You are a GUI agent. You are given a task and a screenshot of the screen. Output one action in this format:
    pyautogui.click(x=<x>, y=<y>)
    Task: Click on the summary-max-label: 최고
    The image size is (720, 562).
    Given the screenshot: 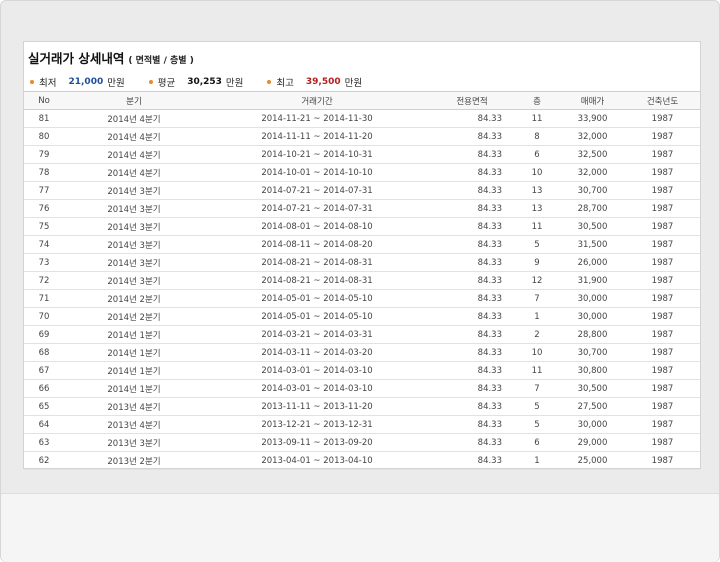 What is the action you would take?
    pyautogui.click(x=285, y=83)
    